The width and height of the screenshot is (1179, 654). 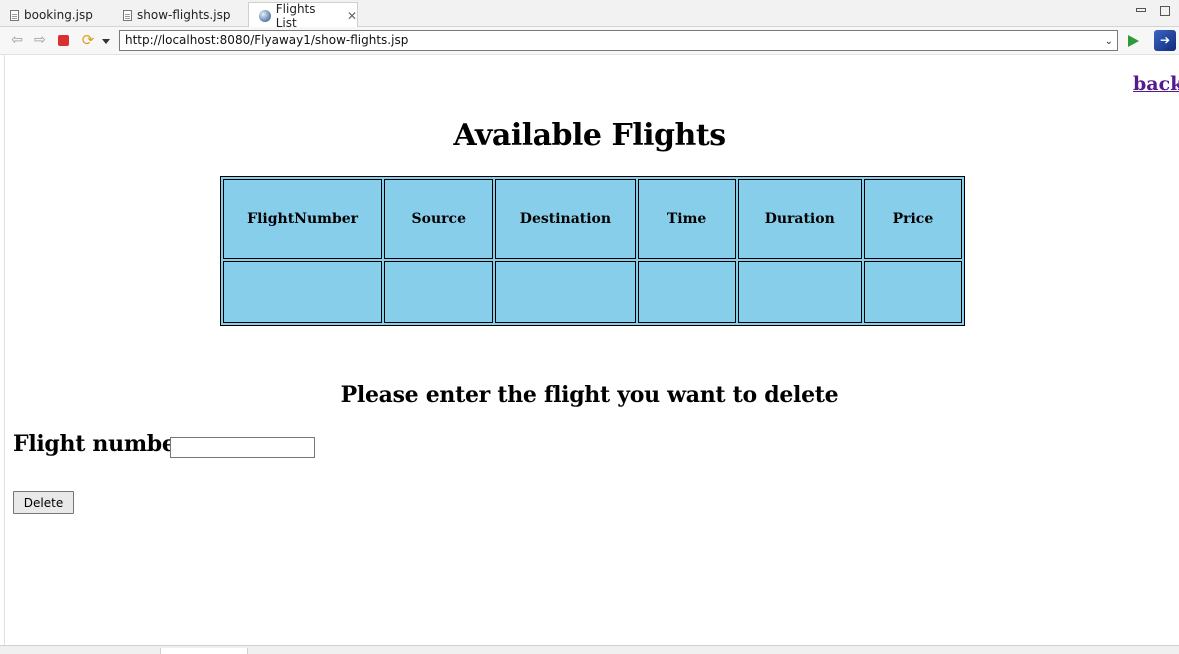 I want to click on flight-number-label: Flight number:, so click(x=104, y=444).